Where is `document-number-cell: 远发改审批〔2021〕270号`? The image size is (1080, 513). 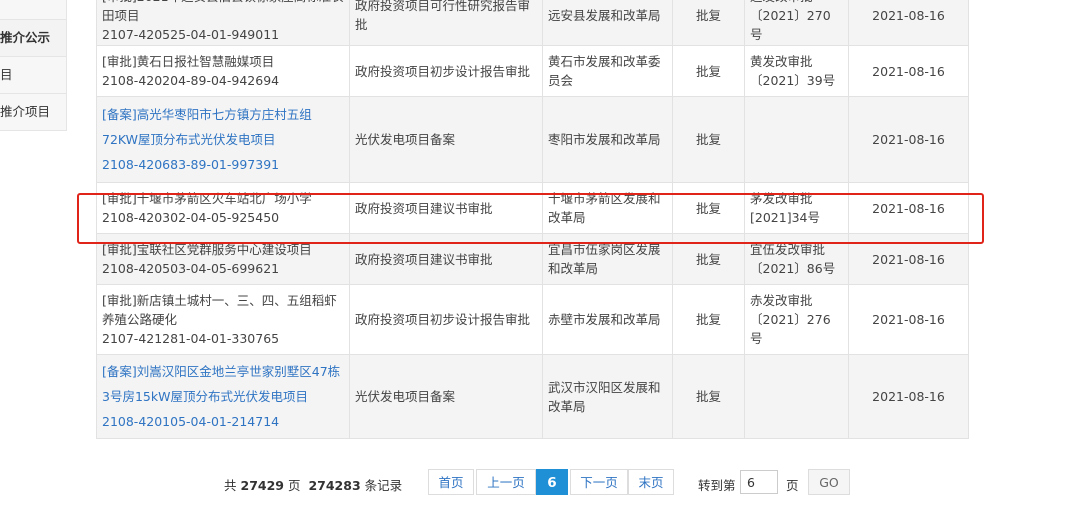 document-number-cell: 远发改审批〔2021〕270号 is located at coordinates (796, 23).